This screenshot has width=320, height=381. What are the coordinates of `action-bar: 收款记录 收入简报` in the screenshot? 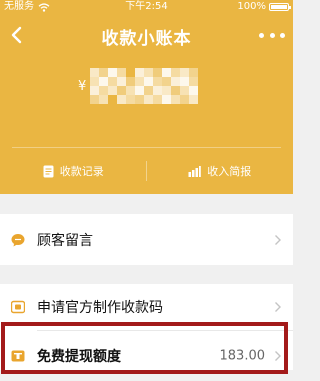 It's located at (146, 171).